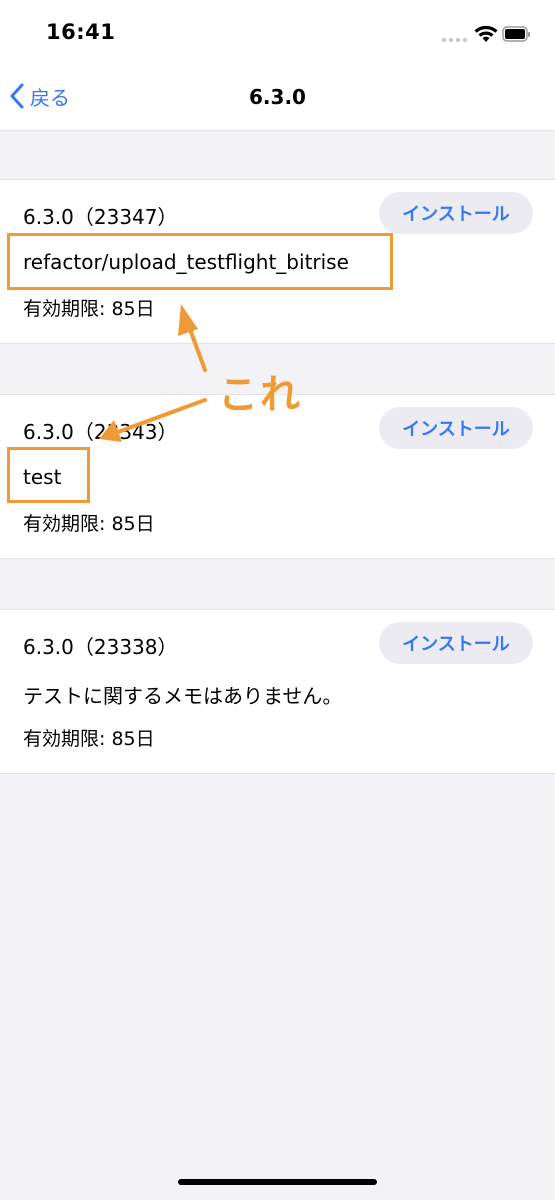 This screenshot has width=555, height=1200. I want to click on annotation-label: これ, so click(260, 395).